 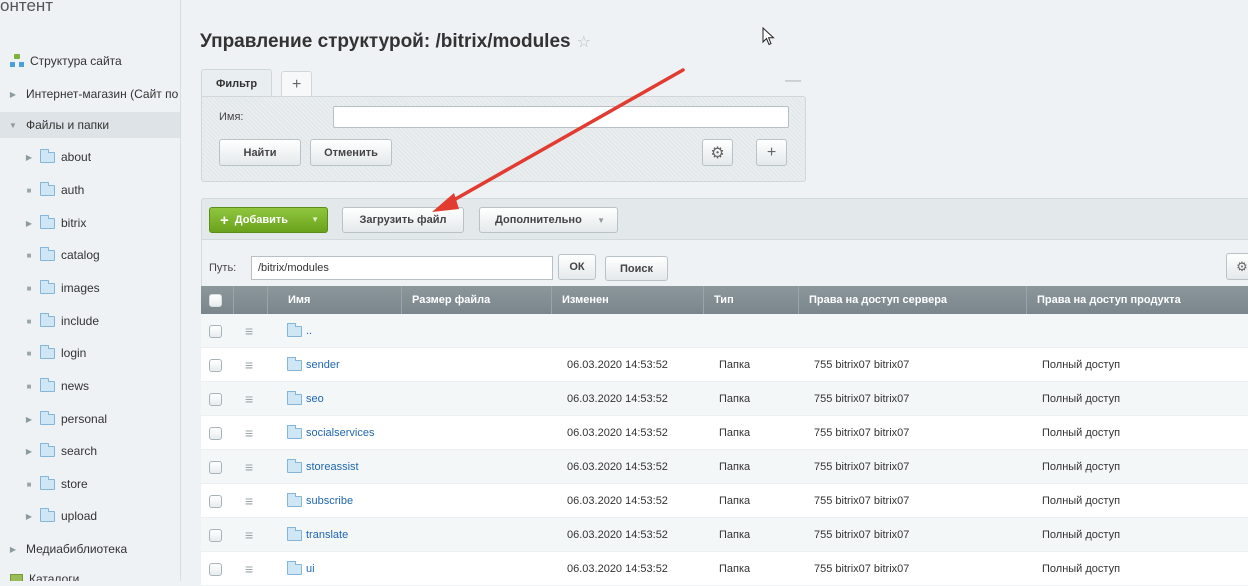 I want to click on sidebar-folder-catalog: ■ catalog, so click(x=90, y=255).